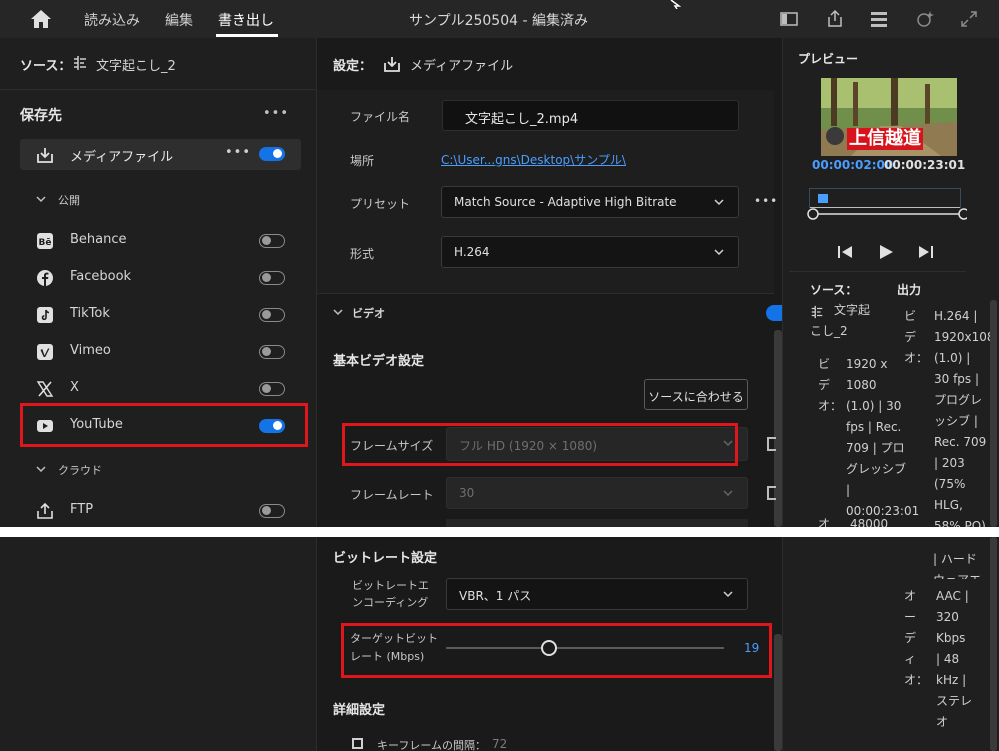 This screenshot has width=999, height=751. Describe the element at coordinates (276, 113) in the screenshot. I see `destinations-more-button: •••` at that location.